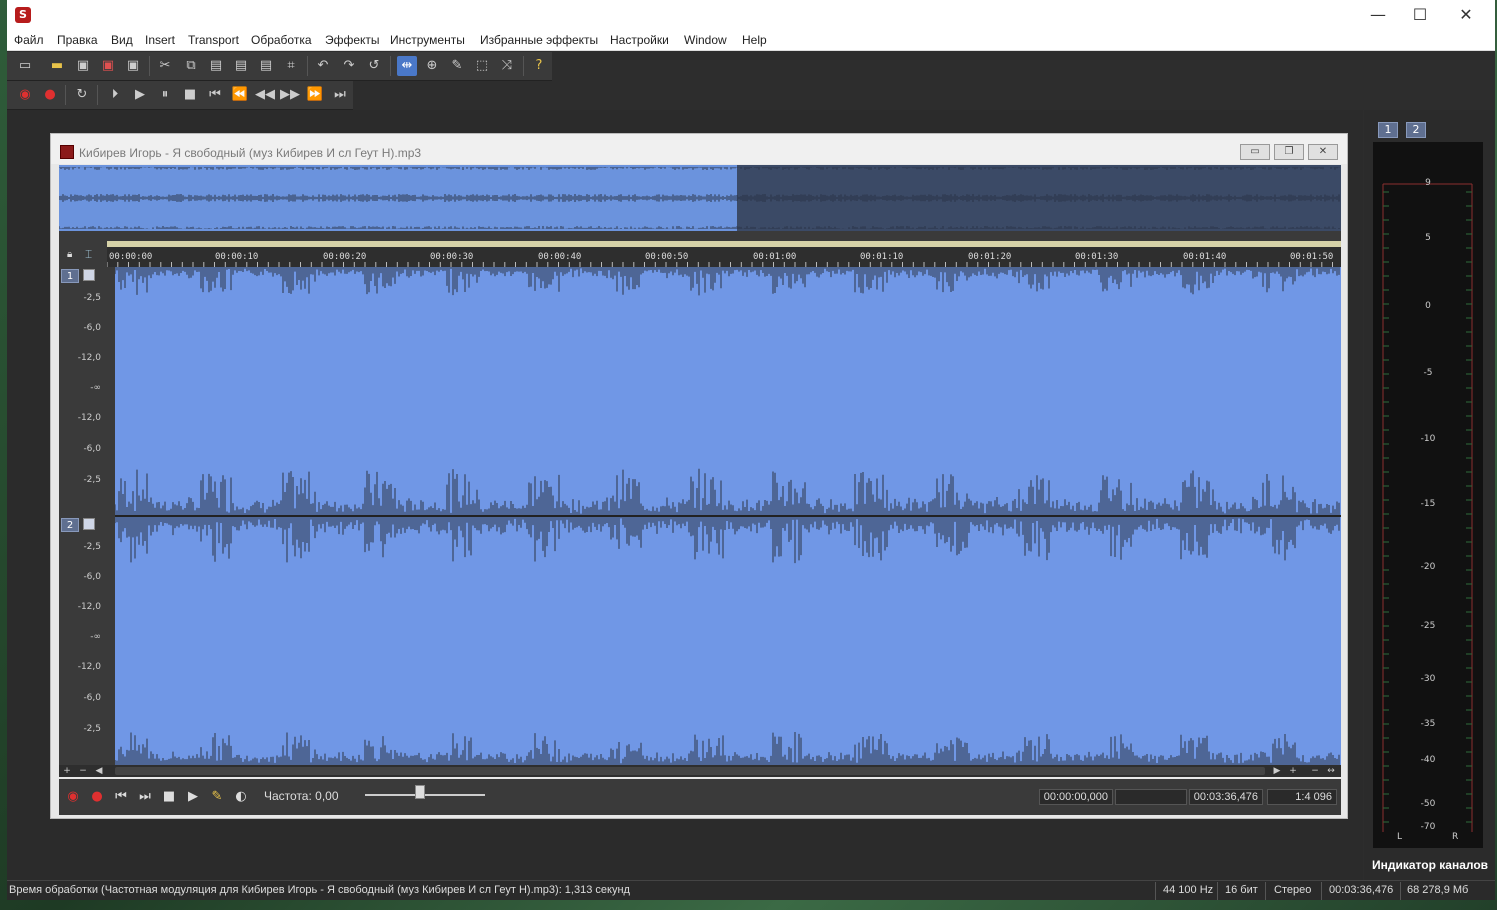 The height and width of the screenshot is (910, 1497). What do you see at coordinates (452, 257) in the screenshot?
I see `time-label: 00:00:30` at bounding box center [452, 257].